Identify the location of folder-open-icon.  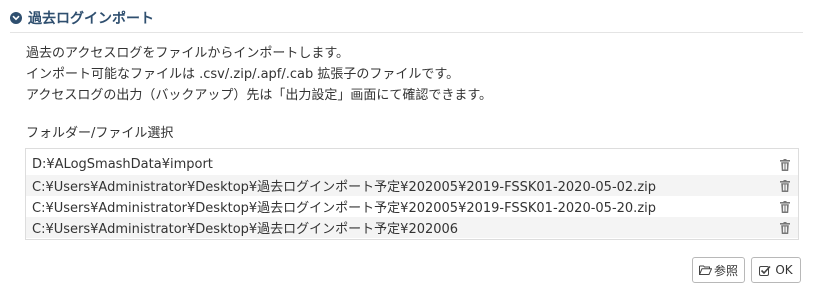
(706, 270).